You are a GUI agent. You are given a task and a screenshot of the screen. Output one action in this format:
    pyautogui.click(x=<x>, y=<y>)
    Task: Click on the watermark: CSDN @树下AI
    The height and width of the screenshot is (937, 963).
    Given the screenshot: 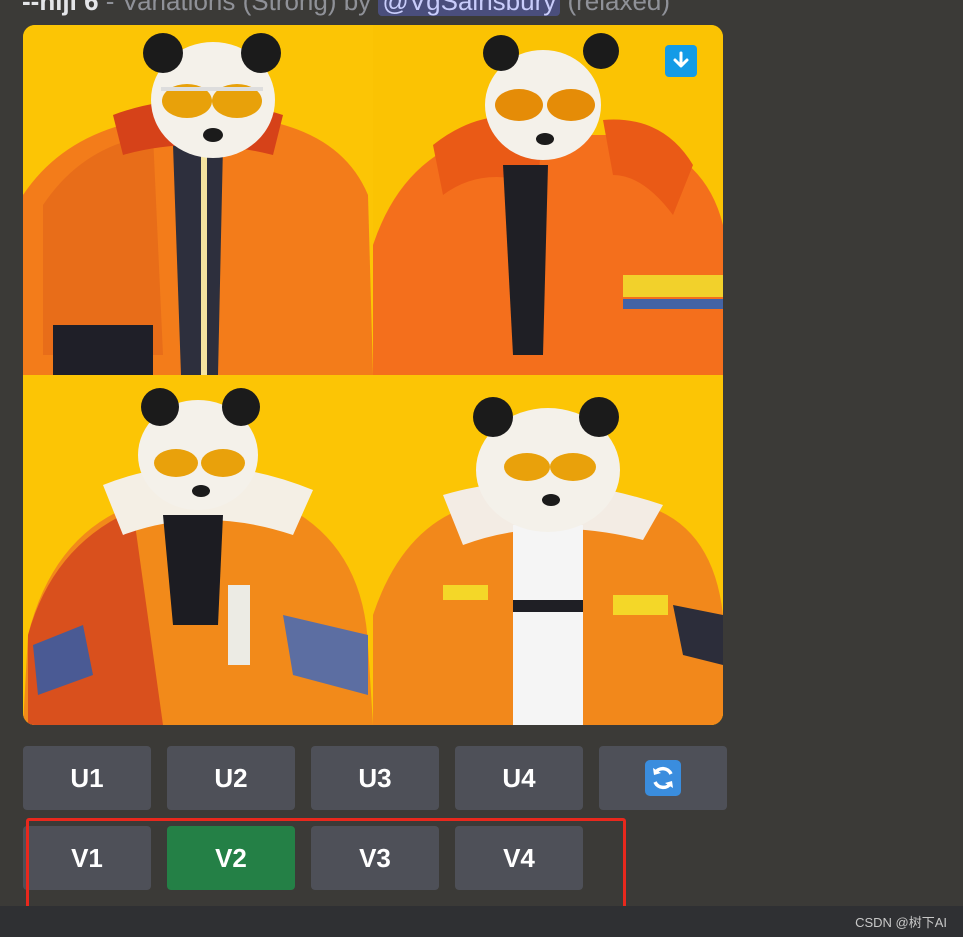 What is the action you would take?
    pyautogui.click(x=901, y=922)
    